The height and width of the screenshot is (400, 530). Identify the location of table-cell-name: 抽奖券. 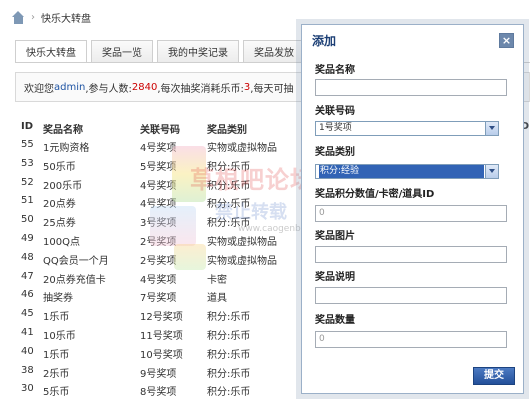
(58, 299).